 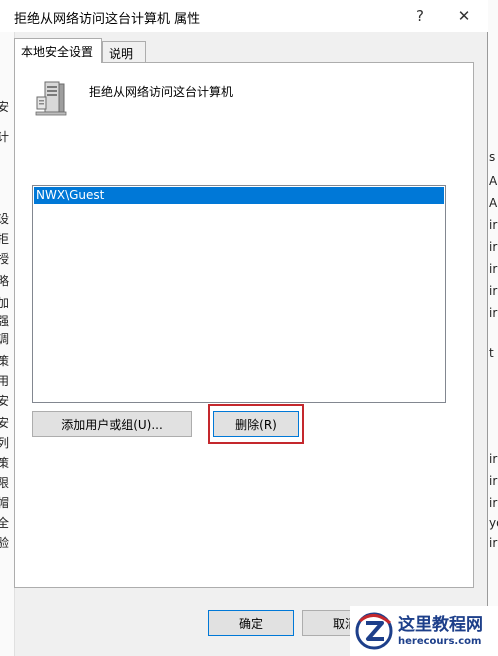 What do you see at coordinates (491, 353) in the screenshot?
I see `background-right-text: t` at bounding box center [491, 353].